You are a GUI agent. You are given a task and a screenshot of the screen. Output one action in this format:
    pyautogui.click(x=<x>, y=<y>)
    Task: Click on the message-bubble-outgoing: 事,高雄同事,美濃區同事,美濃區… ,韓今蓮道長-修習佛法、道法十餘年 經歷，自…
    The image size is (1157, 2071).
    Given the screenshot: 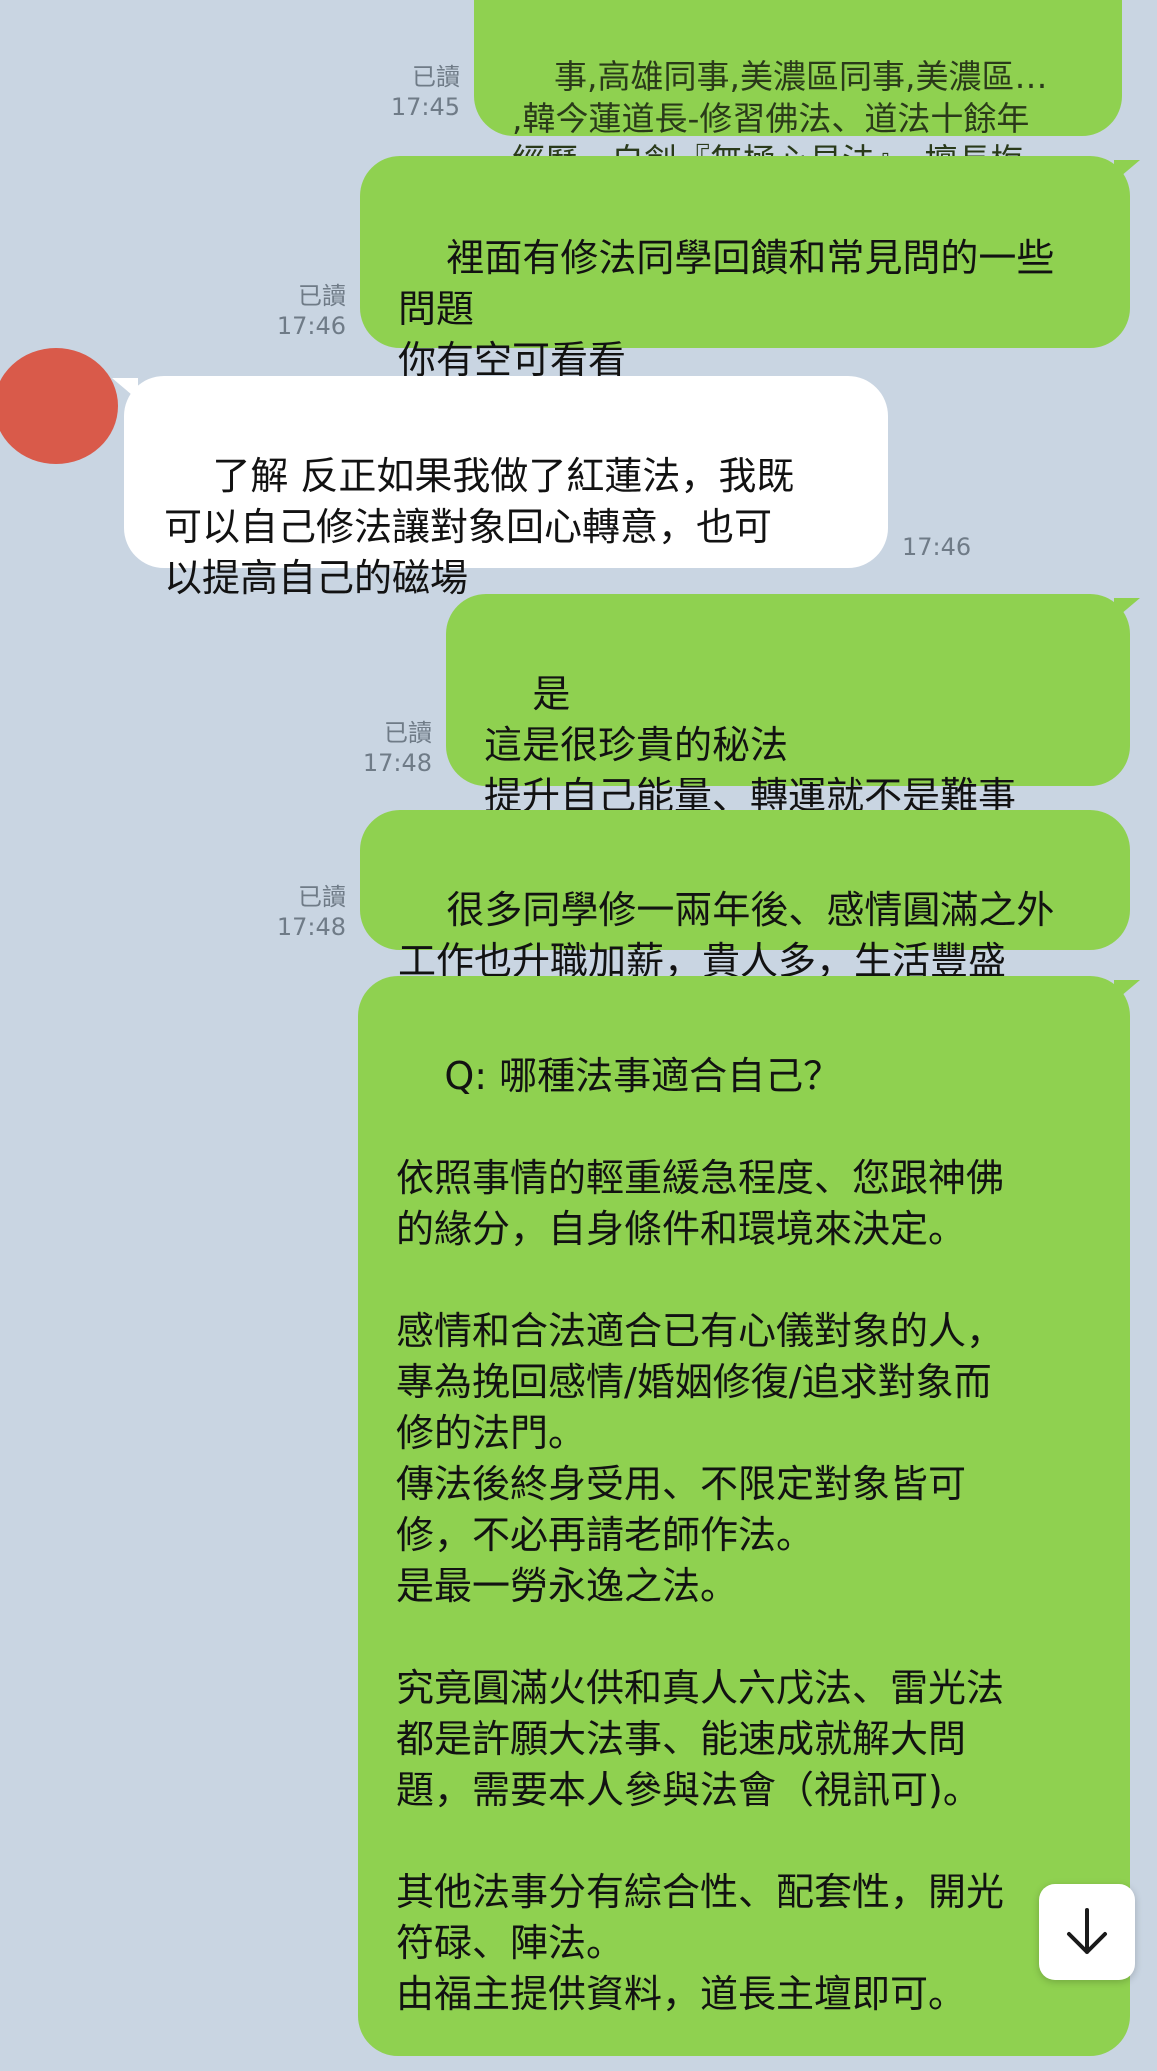 What is the action you would take?
    pyautogui.click(x=798, y=90)
    